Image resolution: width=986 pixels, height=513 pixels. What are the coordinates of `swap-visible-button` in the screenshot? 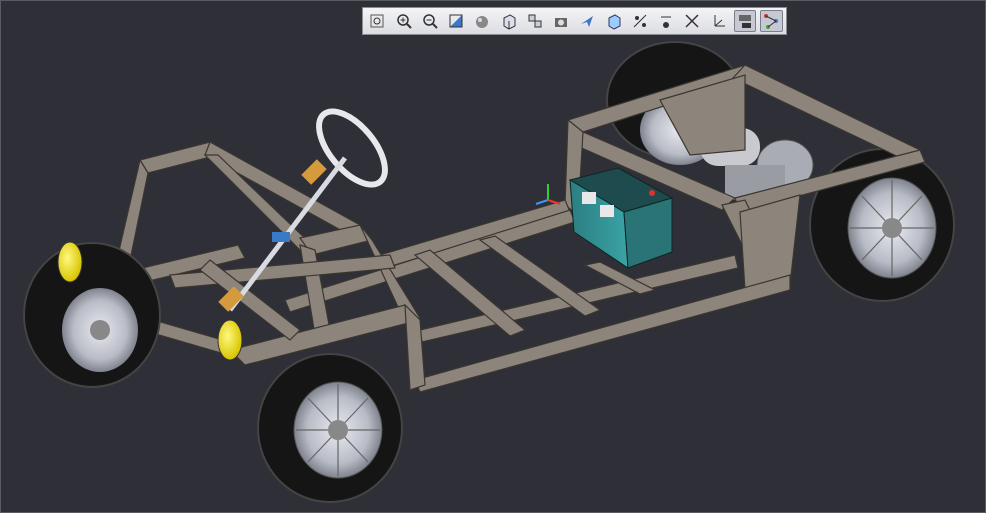 It's located at (666, 21).